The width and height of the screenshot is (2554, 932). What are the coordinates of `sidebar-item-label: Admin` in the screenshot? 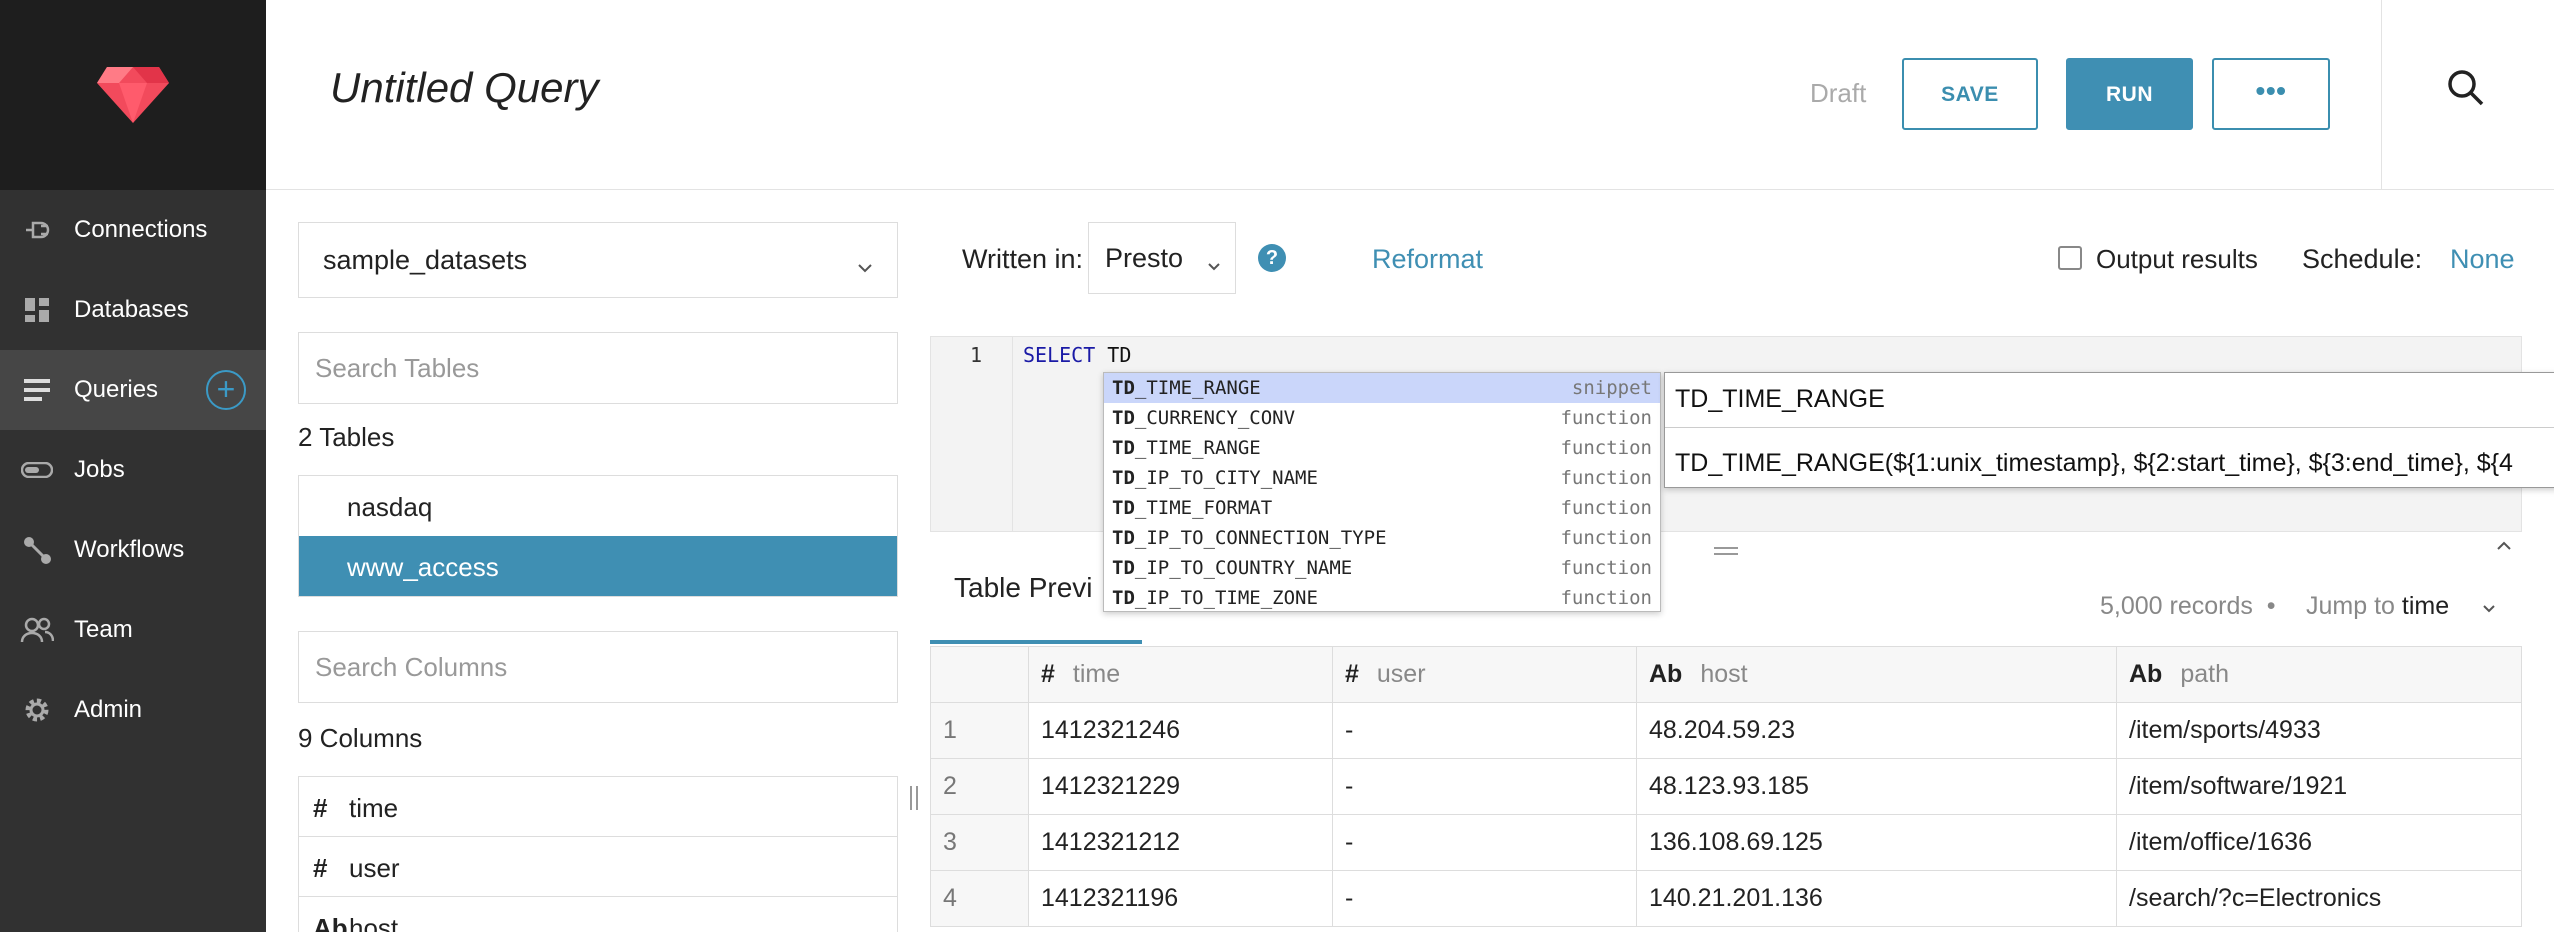 It's located at (108, 709).